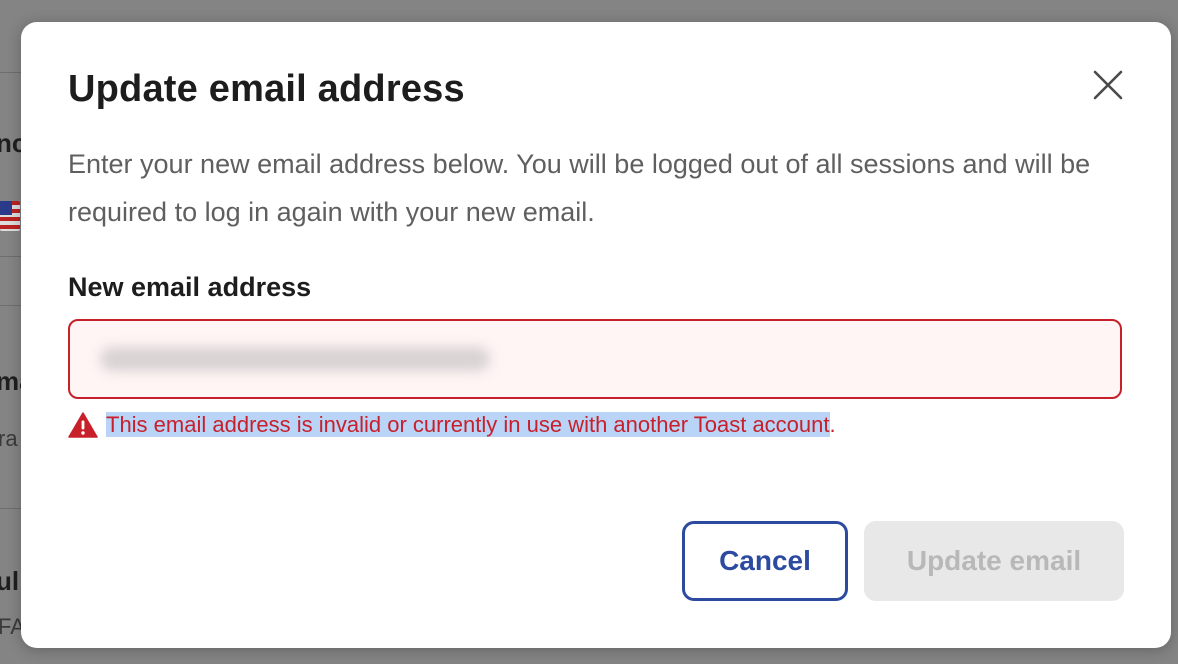 The image size is (1178, 664). Describe the element at coordinates (83, 425) in the screenshot. I see `warning-icon` at that location.